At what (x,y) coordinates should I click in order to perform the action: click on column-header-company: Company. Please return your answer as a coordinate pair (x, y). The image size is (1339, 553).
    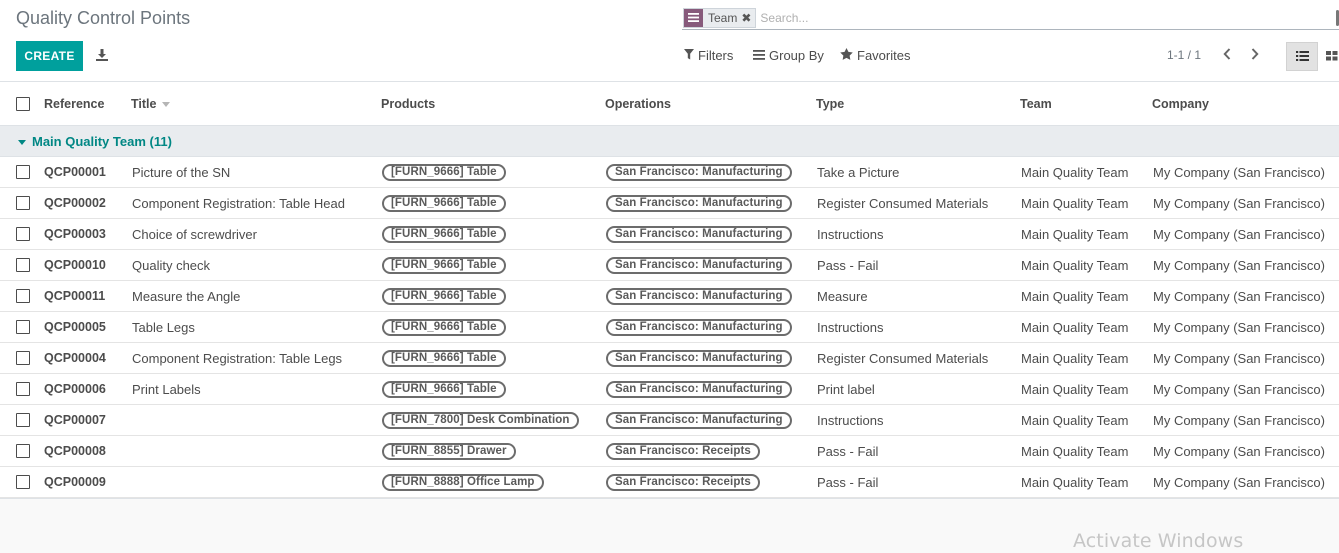
    Looking at the image, I should click on (1180, 103).